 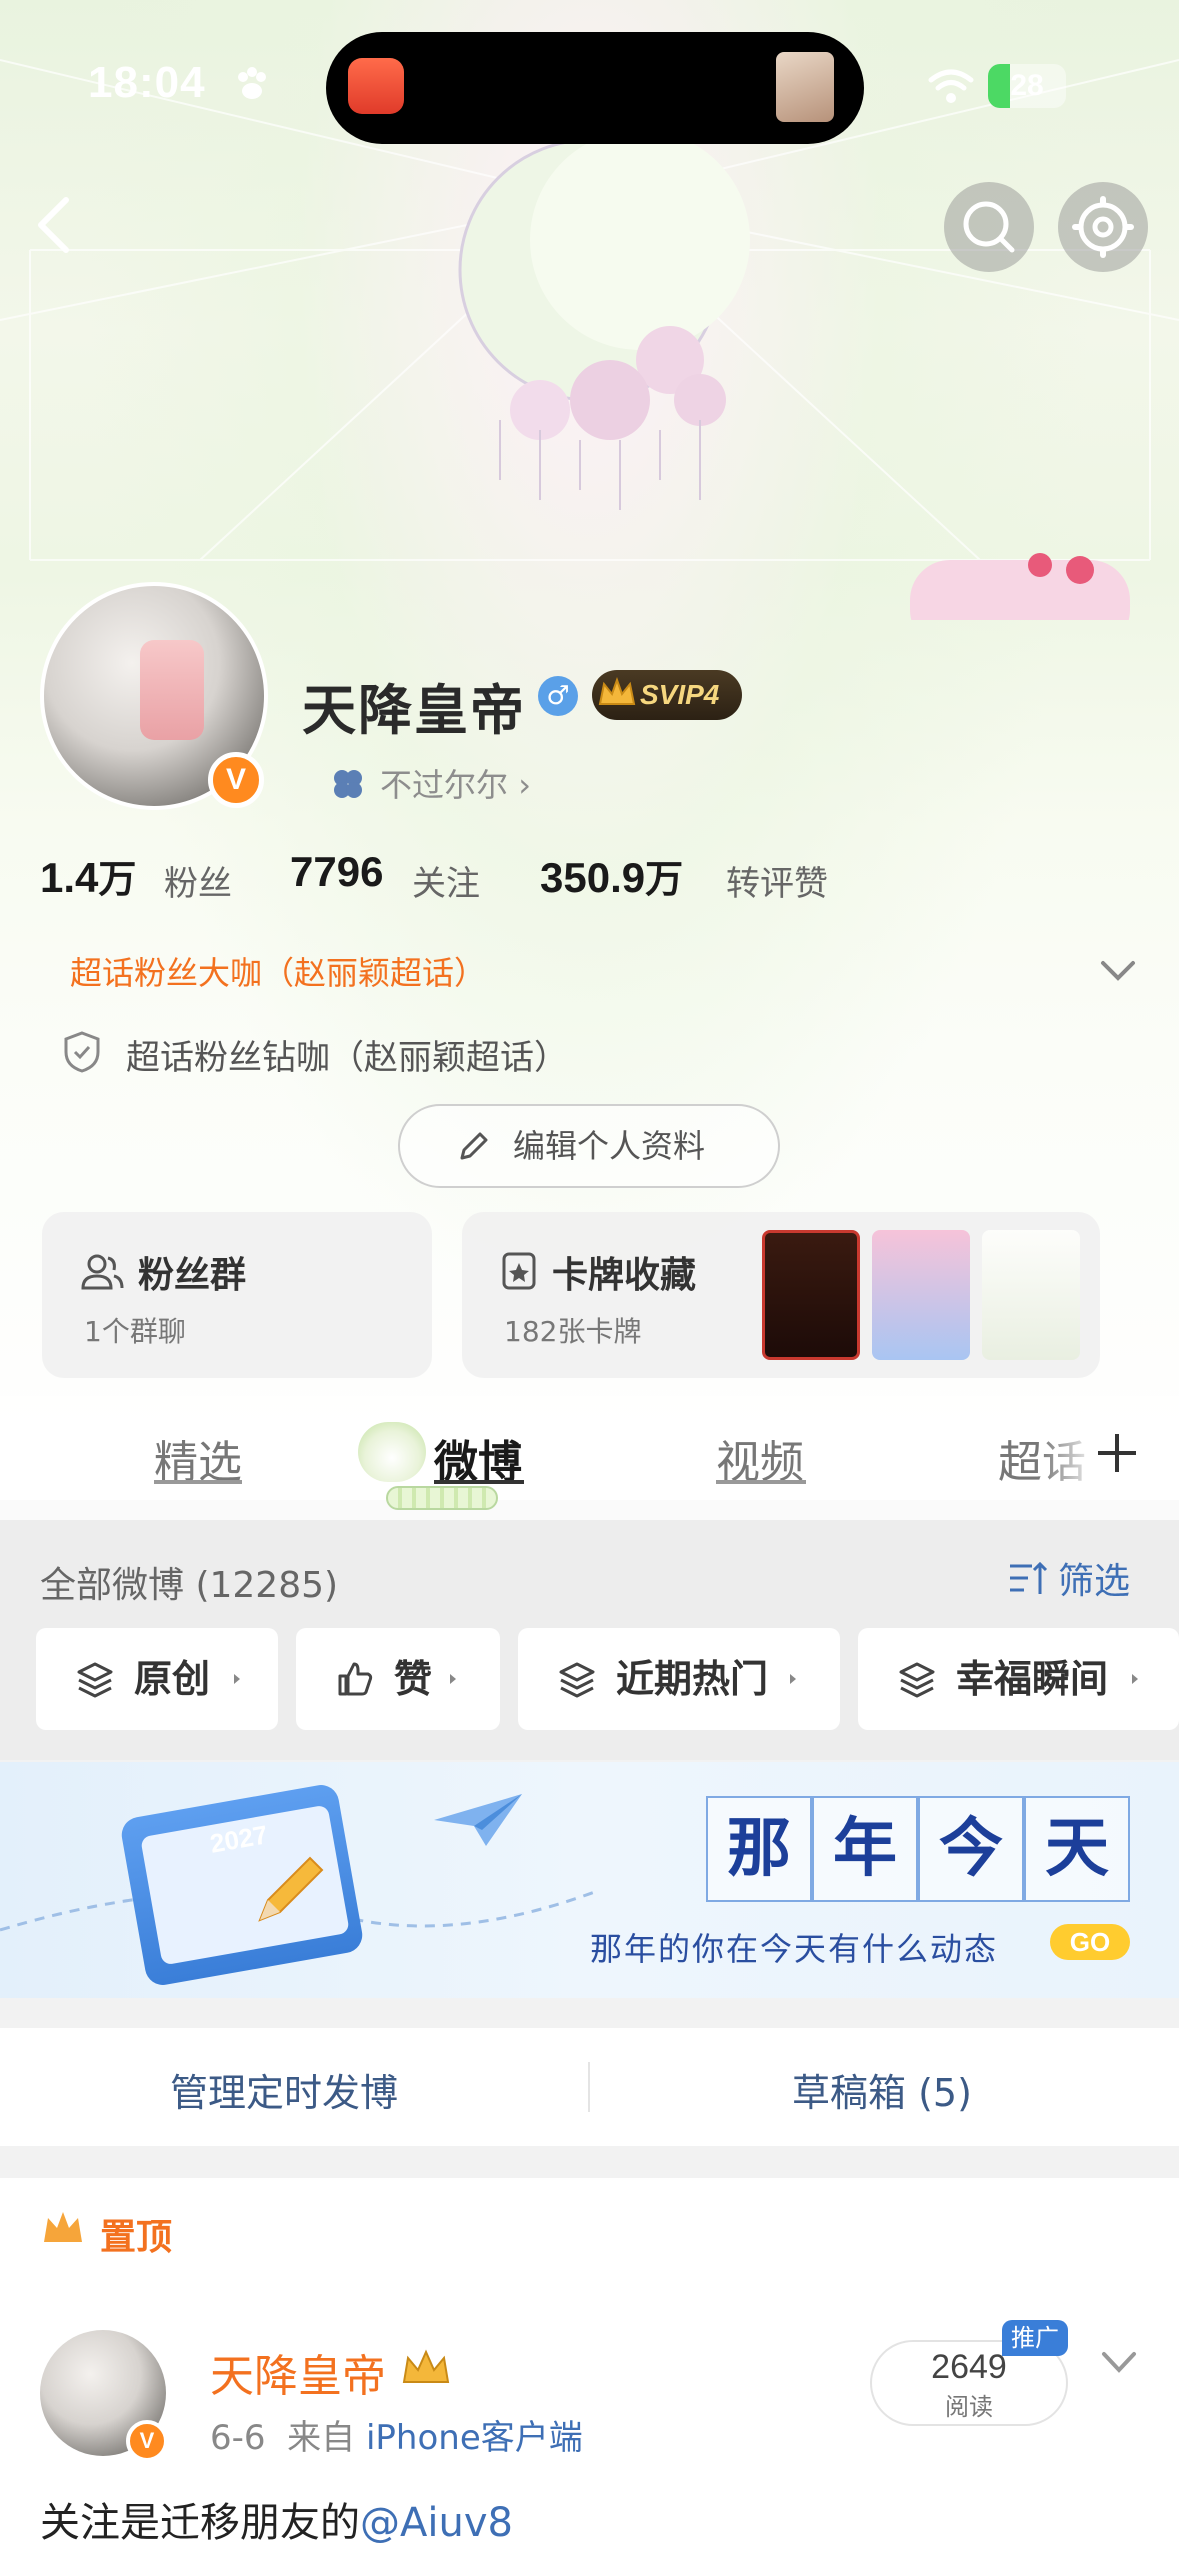 What do you see at coordinates (558, 696) in the screenshot?
I see `male-gender-icon: ♂` at bounding box center [558, 696].